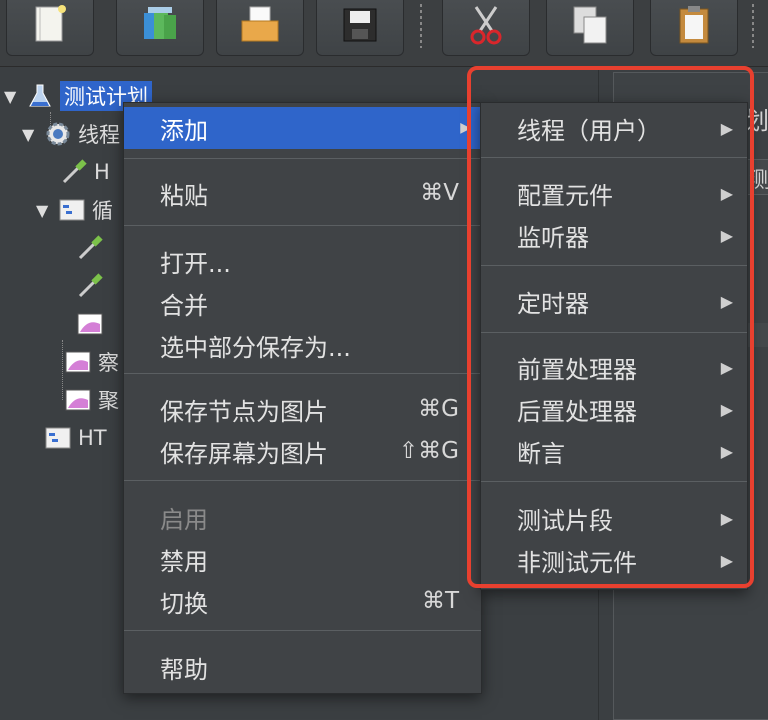 Image resolution: width=768 pixels, height=720 pixels. What do you see at coordinates (614, 301) in the screenshot?
I see `submenu-item-timer: 定时器 ▶` at bounding box center [614, 301].